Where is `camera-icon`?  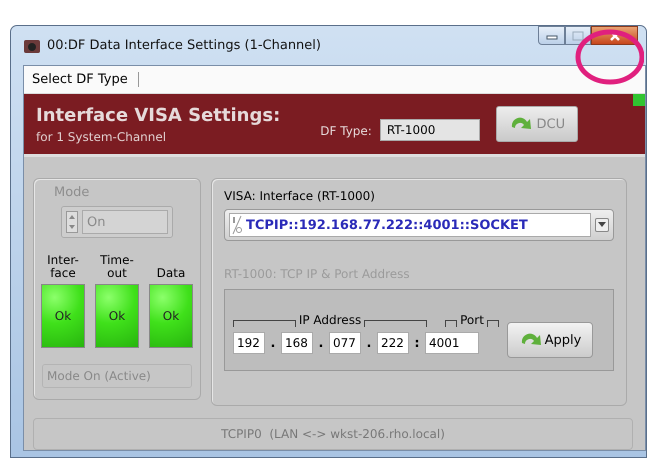 camera-icon is located at coordinates (32, 46).